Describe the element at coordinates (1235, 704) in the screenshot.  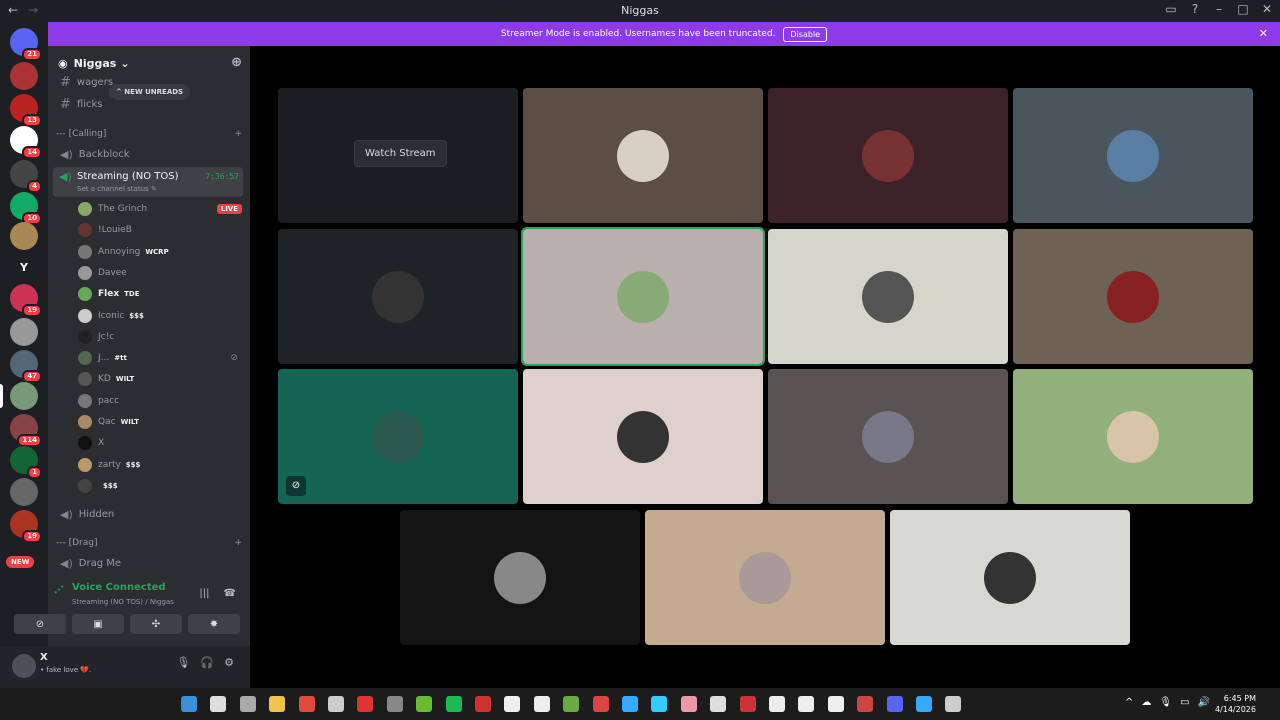
I see `clock: 6:45 PM 4/14/2026` at that location.